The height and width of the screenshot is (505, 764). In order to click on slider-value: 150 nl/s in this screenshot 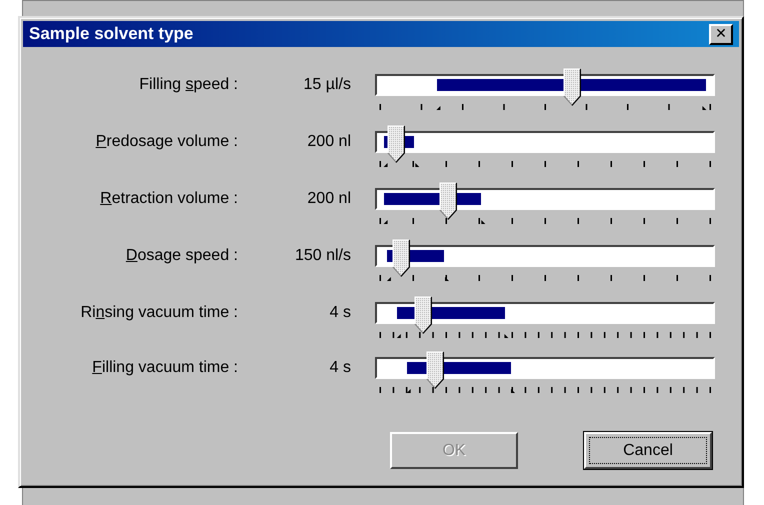, I will do `click(323, 256)`.